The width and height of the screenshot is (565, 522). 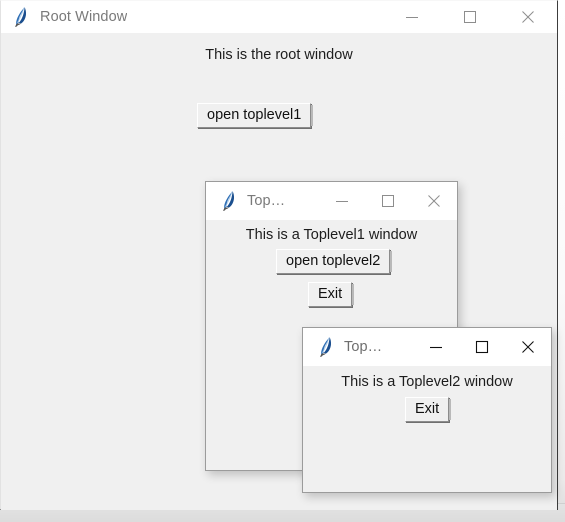 I want to click on toplevel1-controls, so click(x=388, y=201).